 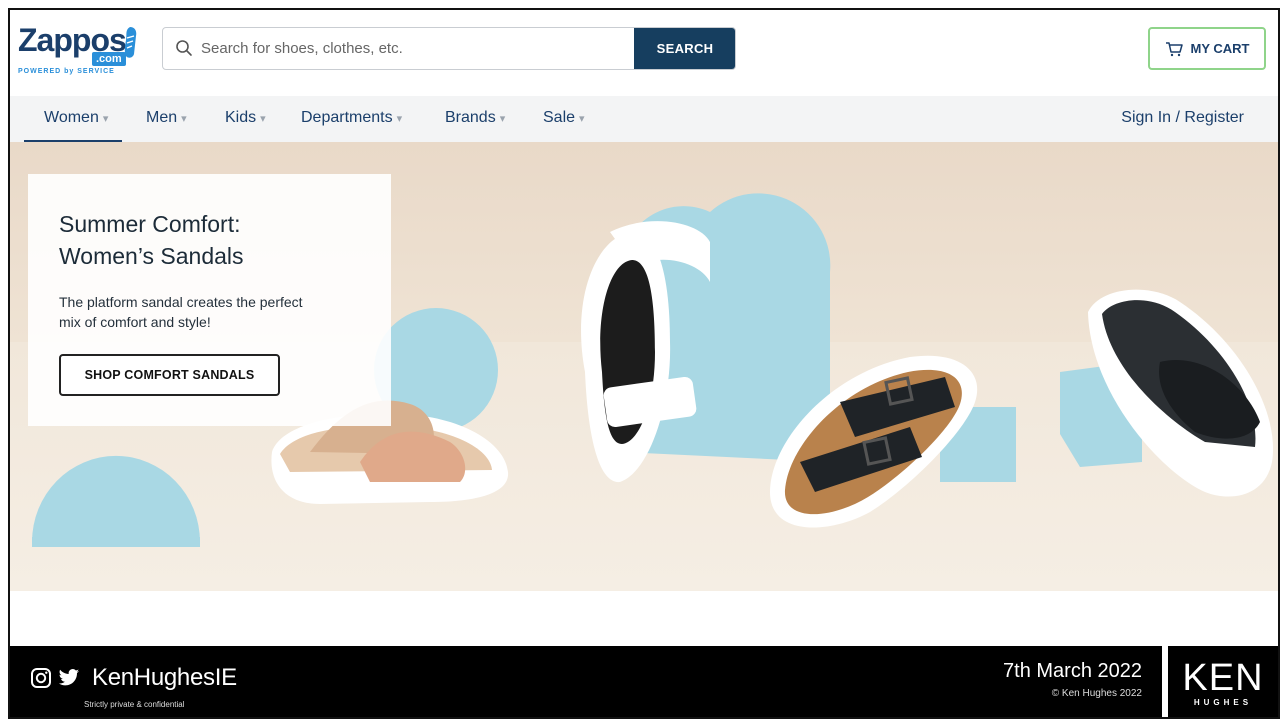 I want to click on nav-item-label: Men, so click(x=162, y=117).